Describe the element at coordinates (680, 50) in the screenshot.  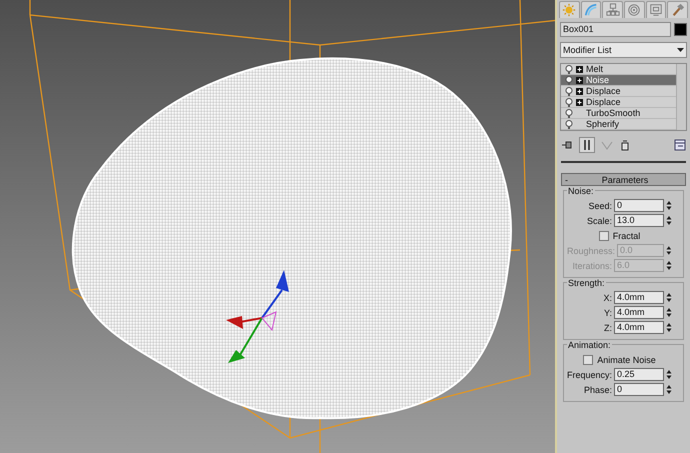
I see `caret-icon` at that location.